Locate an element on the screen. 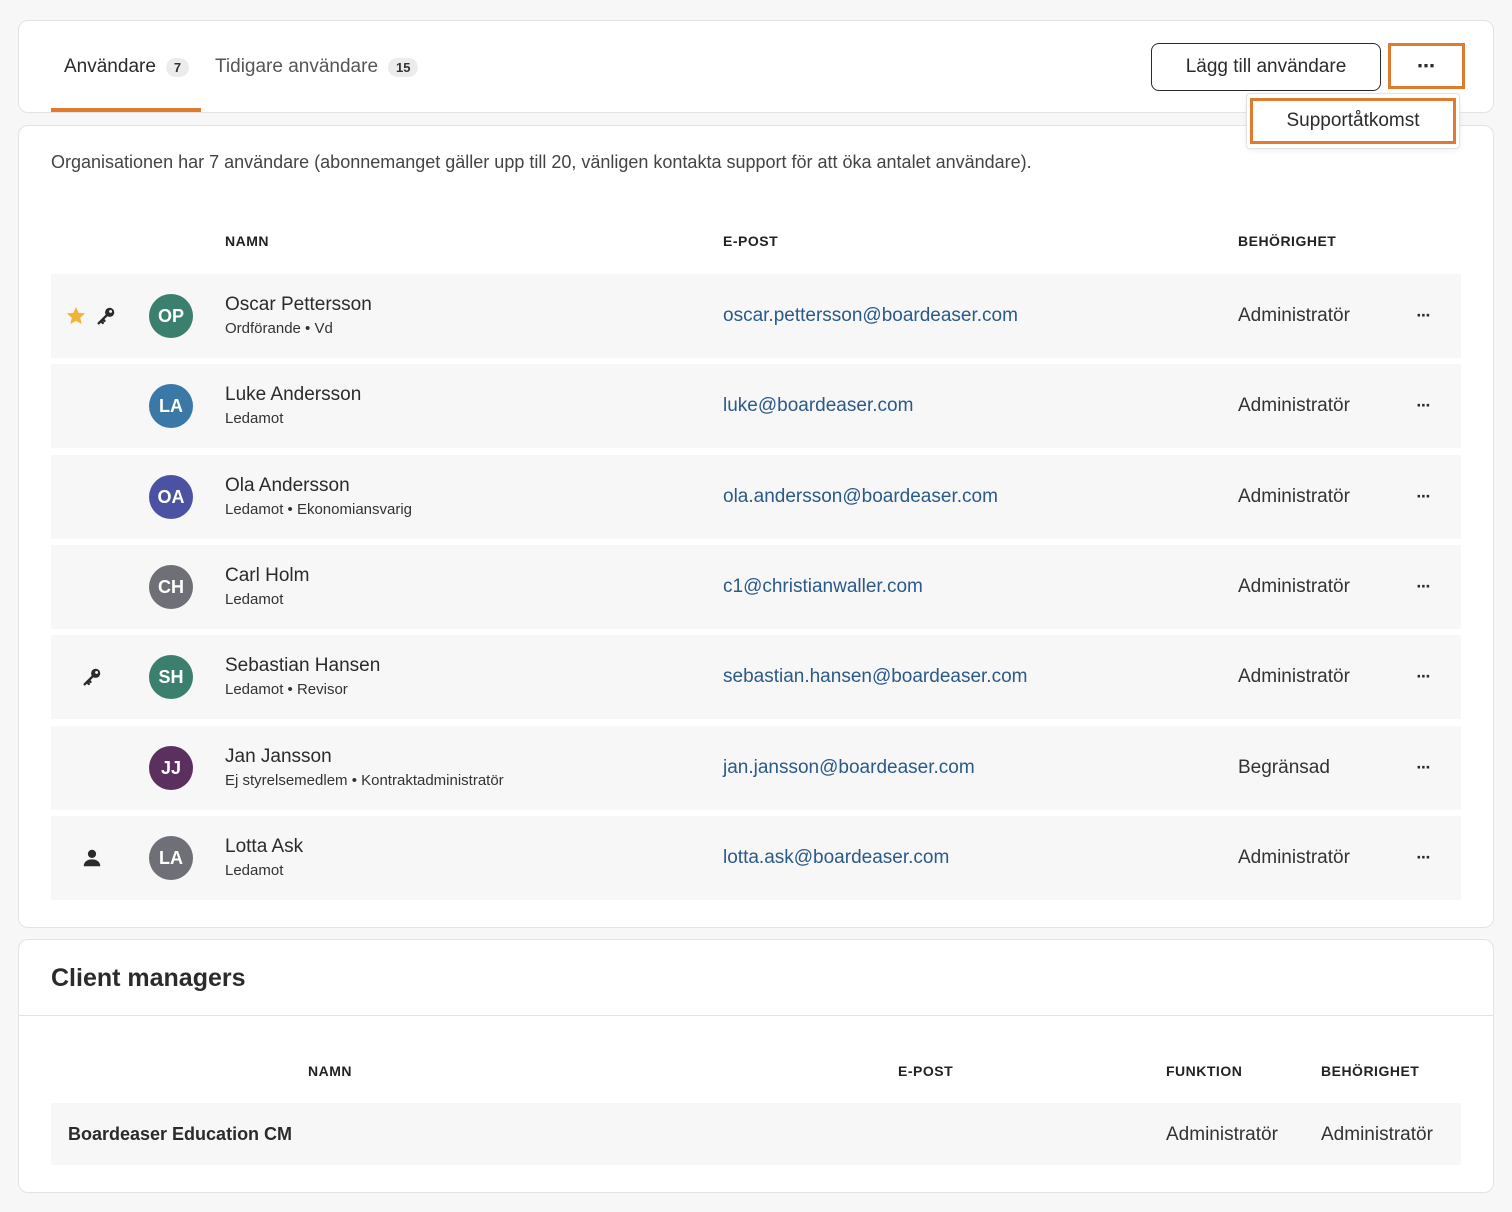  avatar: JJ is located at coordinates (171, 768).